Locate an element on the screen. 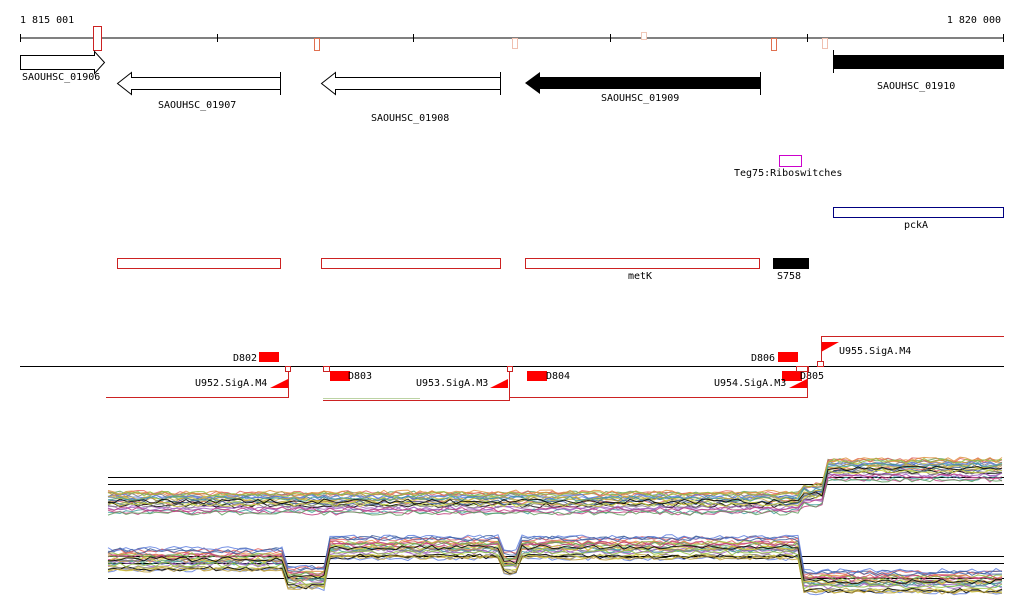 Image resolution: width=1024 pixels, height=611 pixels. ruler-start-label: 1 815 001 is located at coordinates (47, 20).